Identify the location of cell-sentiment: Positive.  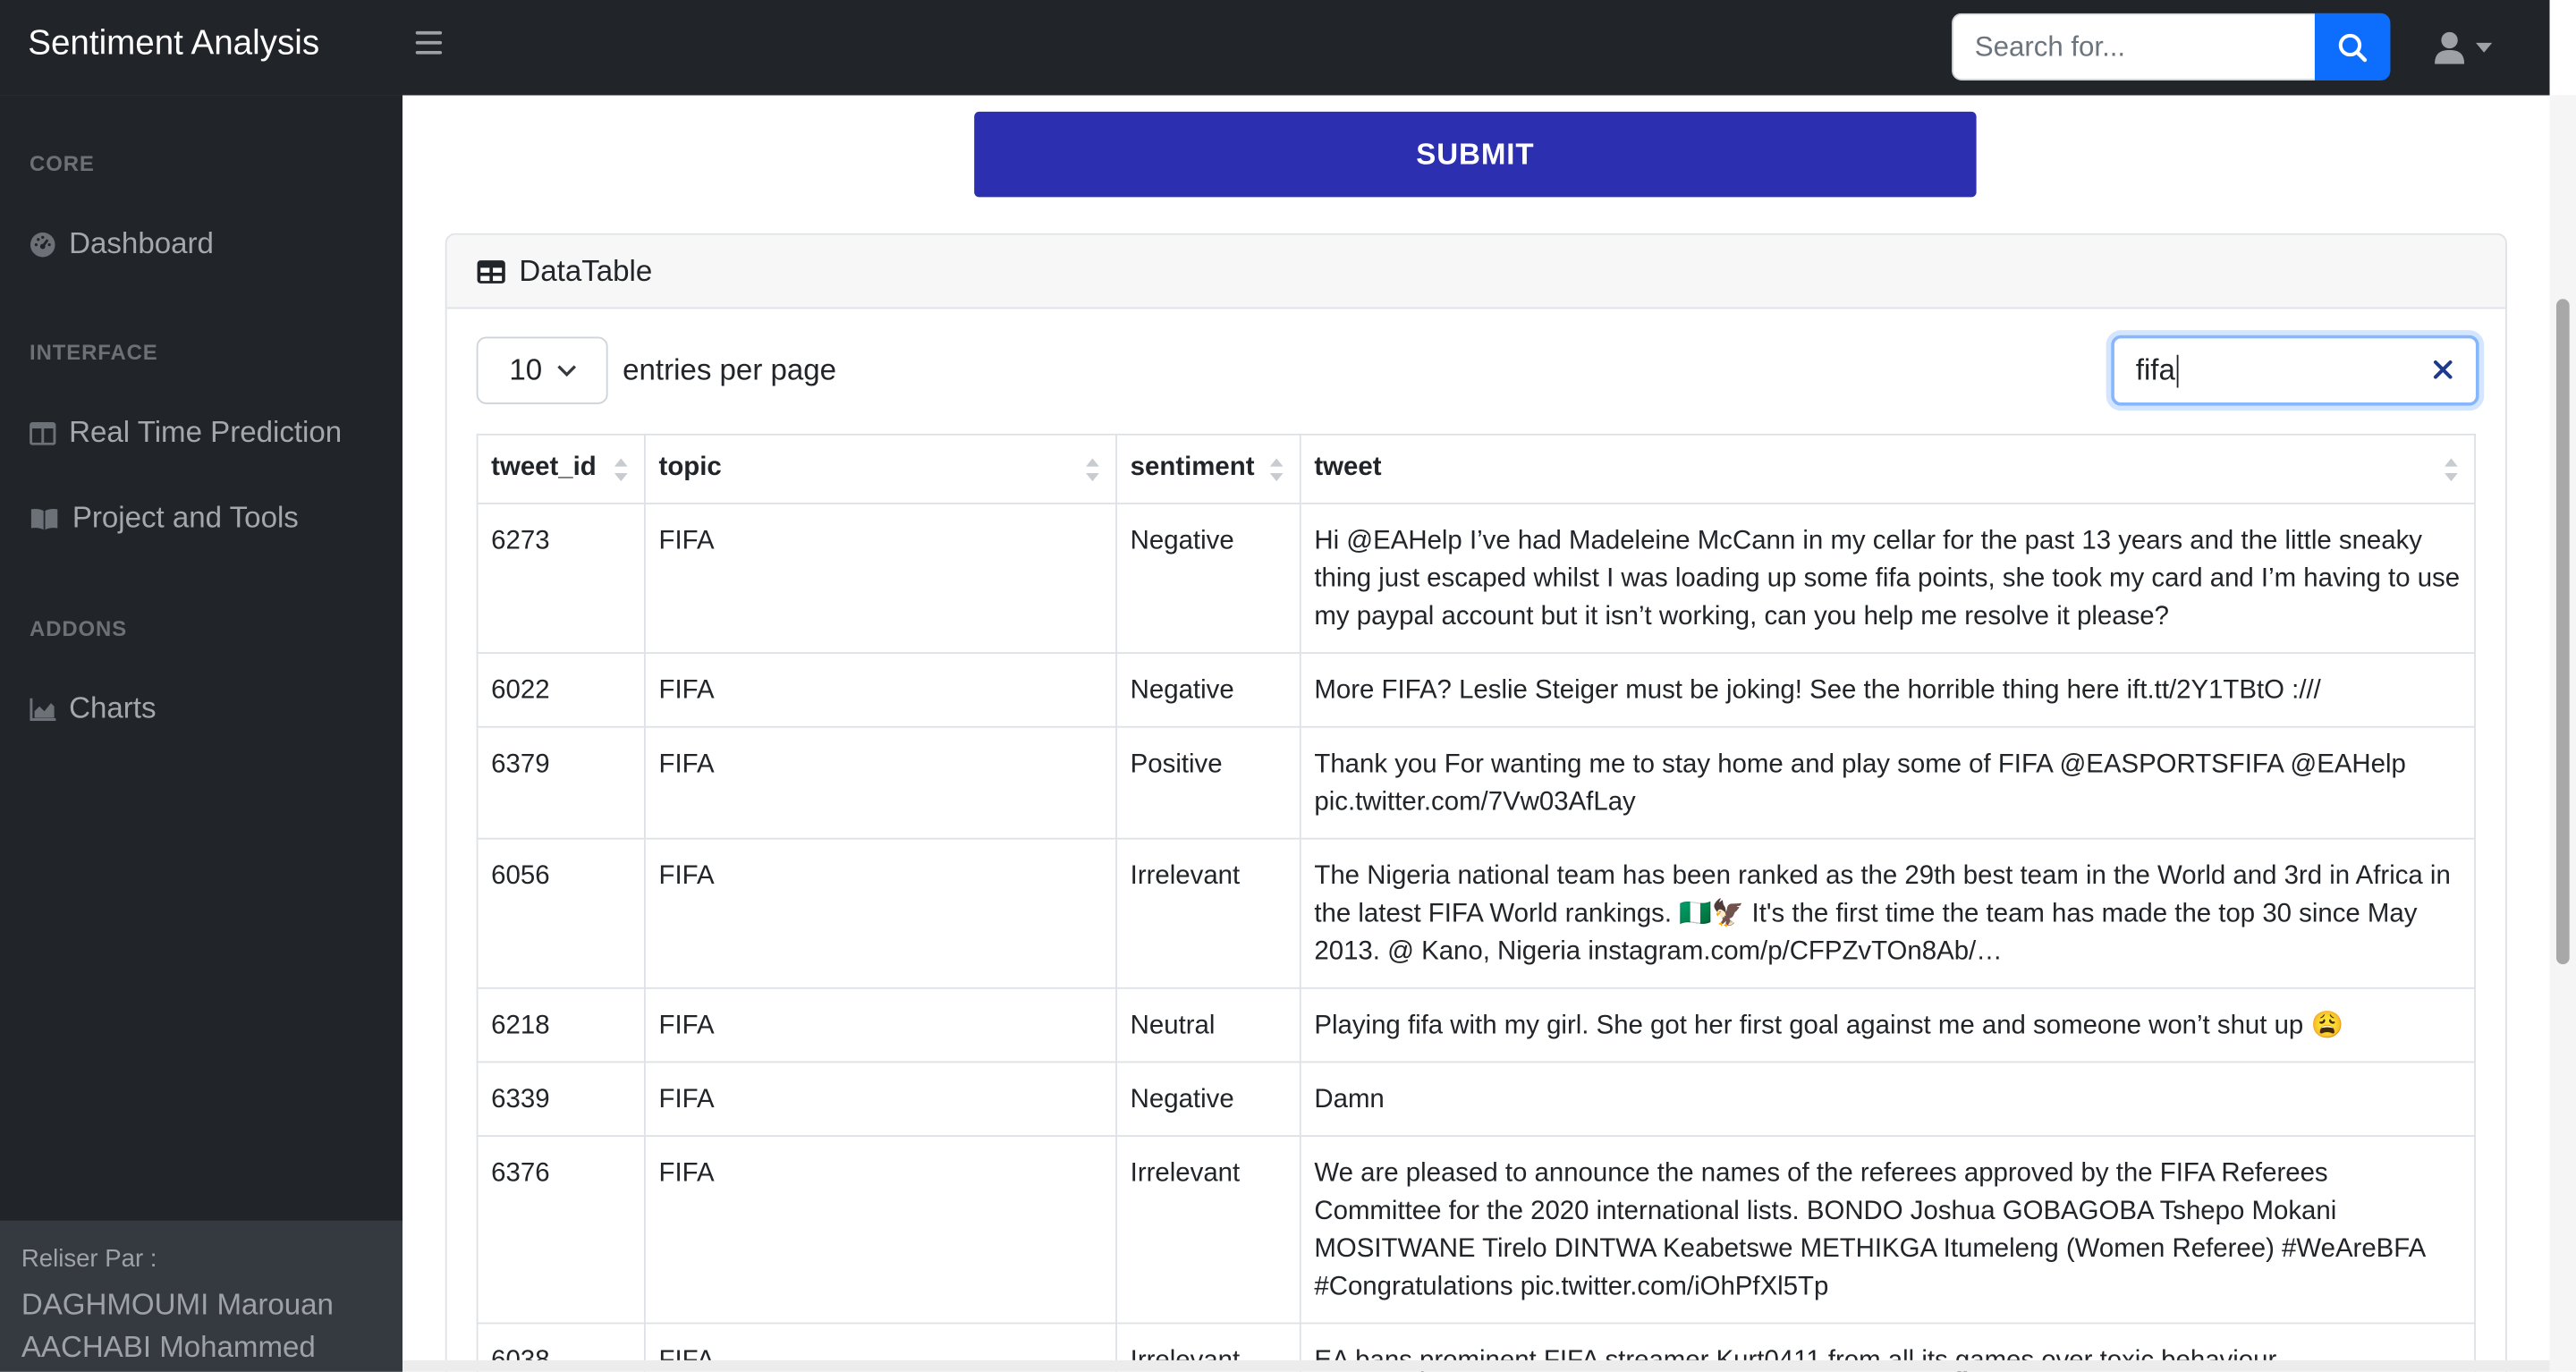
(1208, 782).